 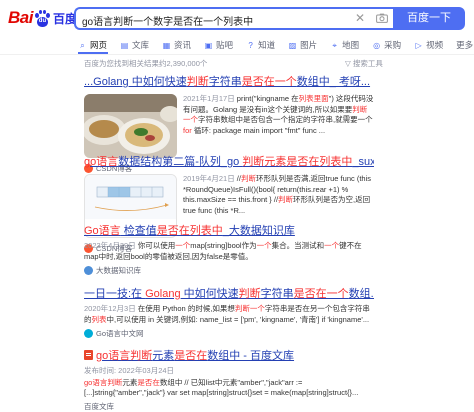 What do you see at coordinates (435, 45) in the screenshot?
I see `tab-label: 视频` at bounding box center [435, 45].